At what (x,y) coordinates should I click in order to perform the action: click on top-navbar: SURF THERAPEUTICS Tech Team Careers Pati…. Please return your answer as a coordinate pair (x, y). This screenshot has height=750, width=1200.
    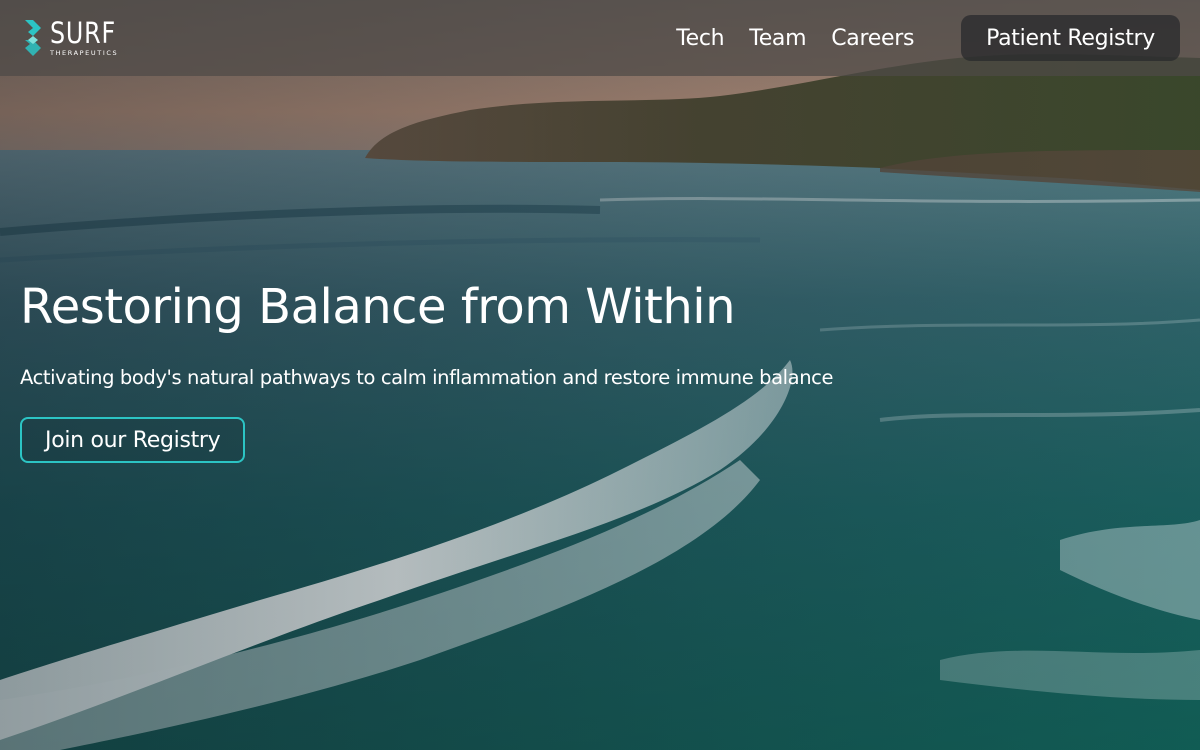
    Looking at the image, I should click on (600, 38).